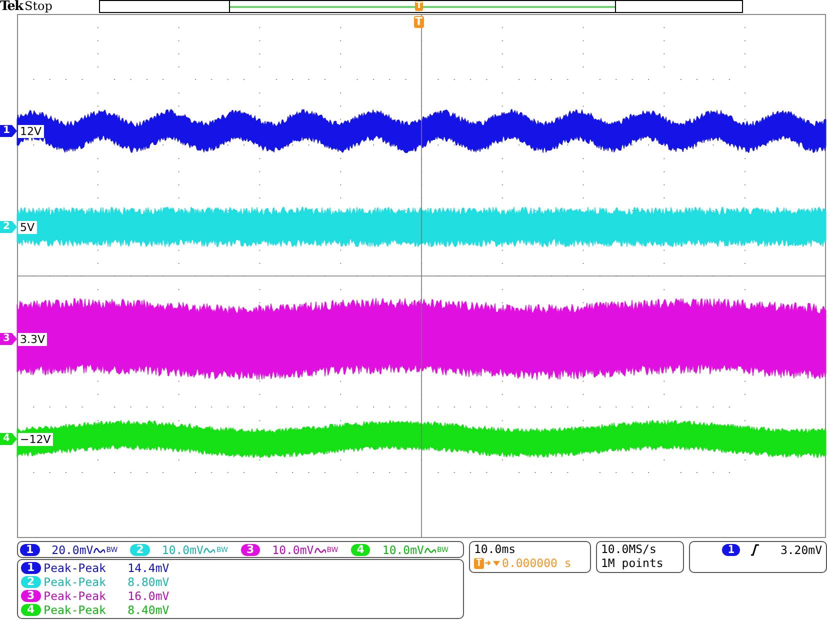 Image resolution: width=827 pixels, height=620 pixels. Describe the element at coordinates (149, 610) in the screenshot. I see `measurement-value: 8.40mV` at that location.